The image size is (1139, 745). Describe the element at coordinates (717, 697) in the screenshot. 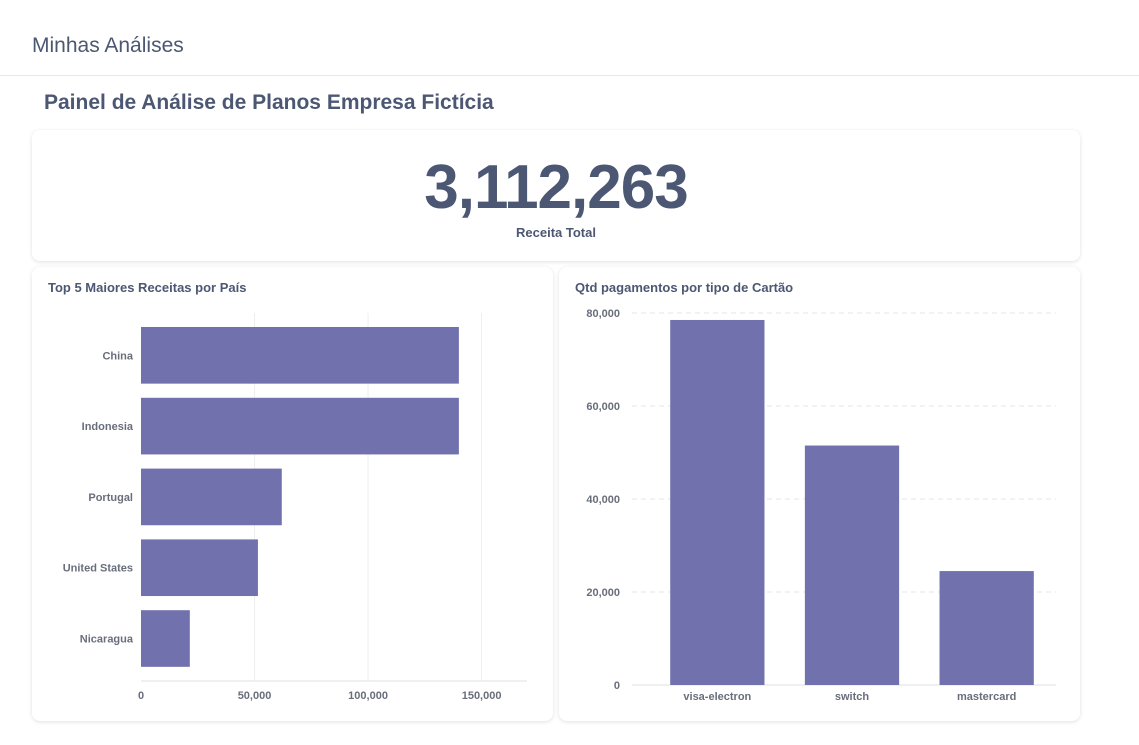

I see `x-tick-label: visa-electron` at that location.